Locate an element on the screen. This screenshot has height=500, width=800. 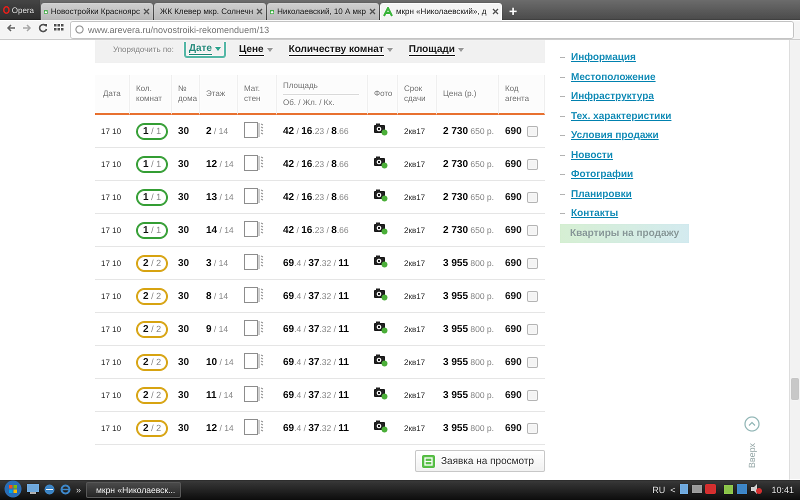
sort-option: Площади is located at coordinates (436, 49).